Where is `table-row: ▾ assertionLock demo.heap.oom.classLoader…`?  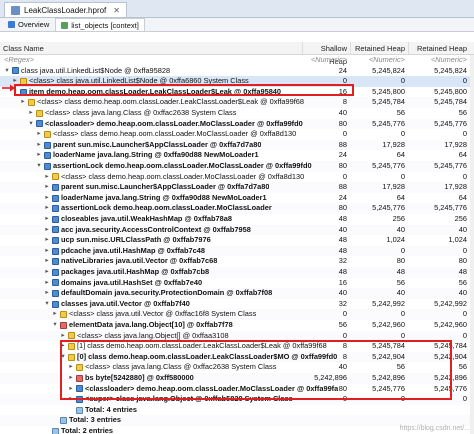
table-row: ▾ assertionLock demo.heap.oom.classLoader… is located at coordinates (237, 166).